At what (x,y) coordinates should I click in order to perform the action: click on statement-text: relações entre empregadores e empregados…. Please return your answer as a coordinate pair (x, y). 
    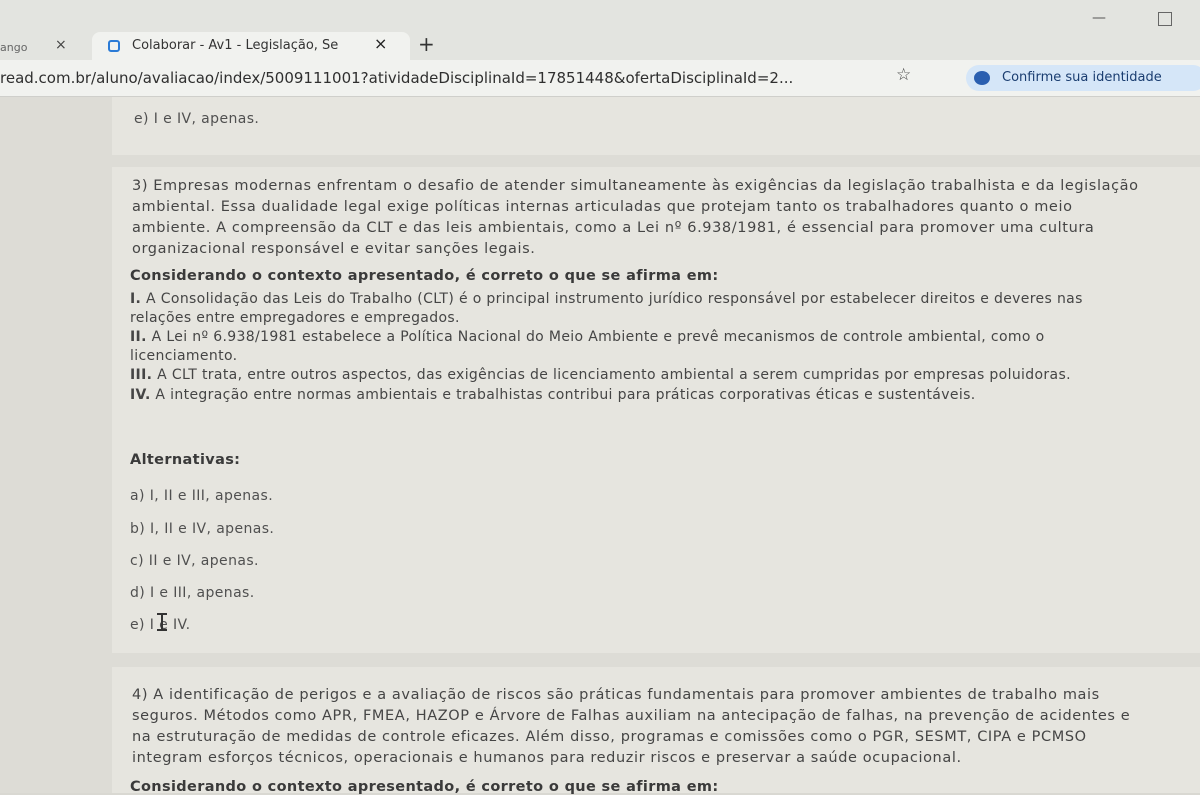
    Looking at the image, I should click on (295, 318).